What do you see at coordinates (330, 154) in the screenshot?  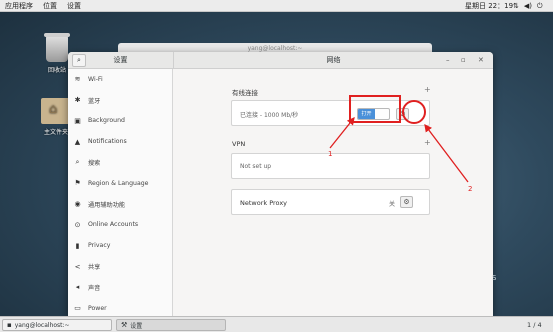 I see `annotation-label-1: 1` at bounding box center [330, 154].